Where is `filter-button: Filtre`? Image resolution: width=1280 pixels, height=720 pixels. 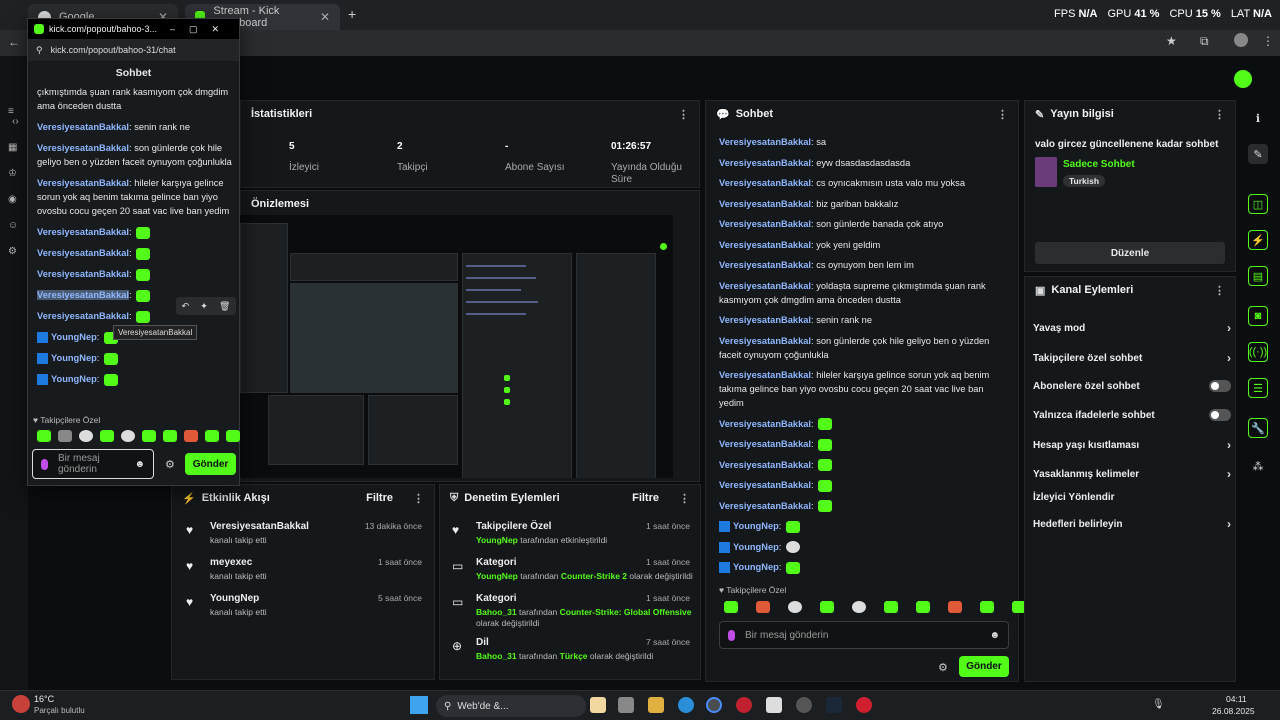 filter-button: Filtre is located at coordinates (645, 498).